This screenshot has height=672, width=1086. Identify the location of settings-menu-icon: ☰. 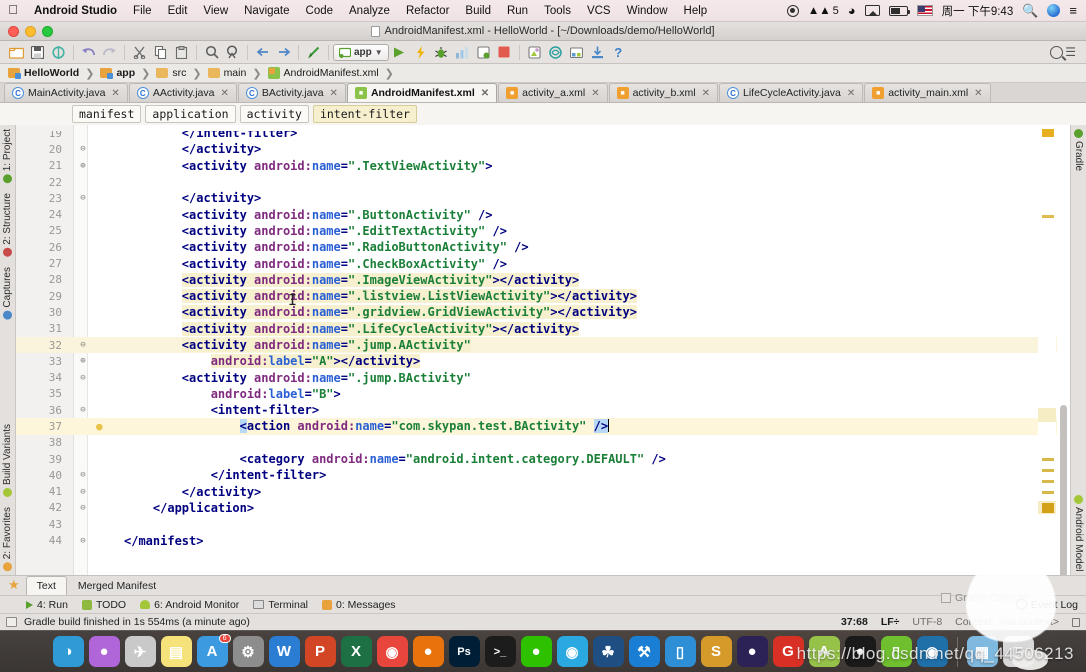
(1070, 52).